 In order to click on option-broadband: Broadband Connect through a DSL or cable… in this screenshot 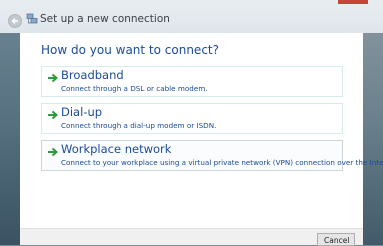, I will do `click(192, 81)`.